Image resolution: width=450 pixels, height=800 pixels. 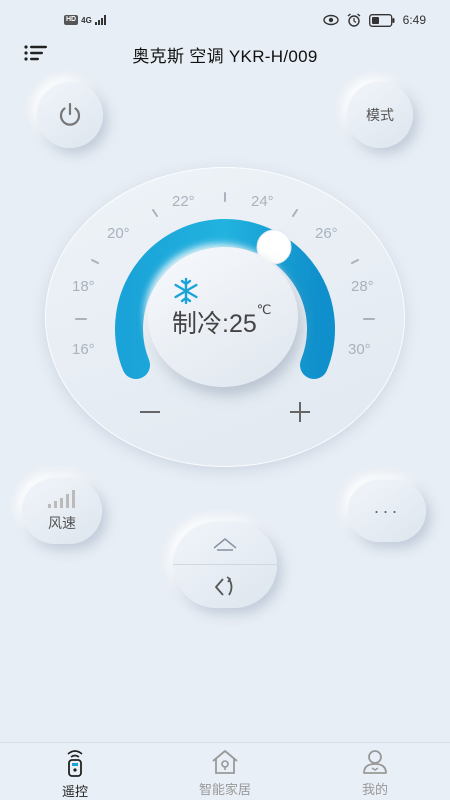 I want to click on app-header: 奥克斯 空调 YKR-H/009, so click(x=225, y=54).